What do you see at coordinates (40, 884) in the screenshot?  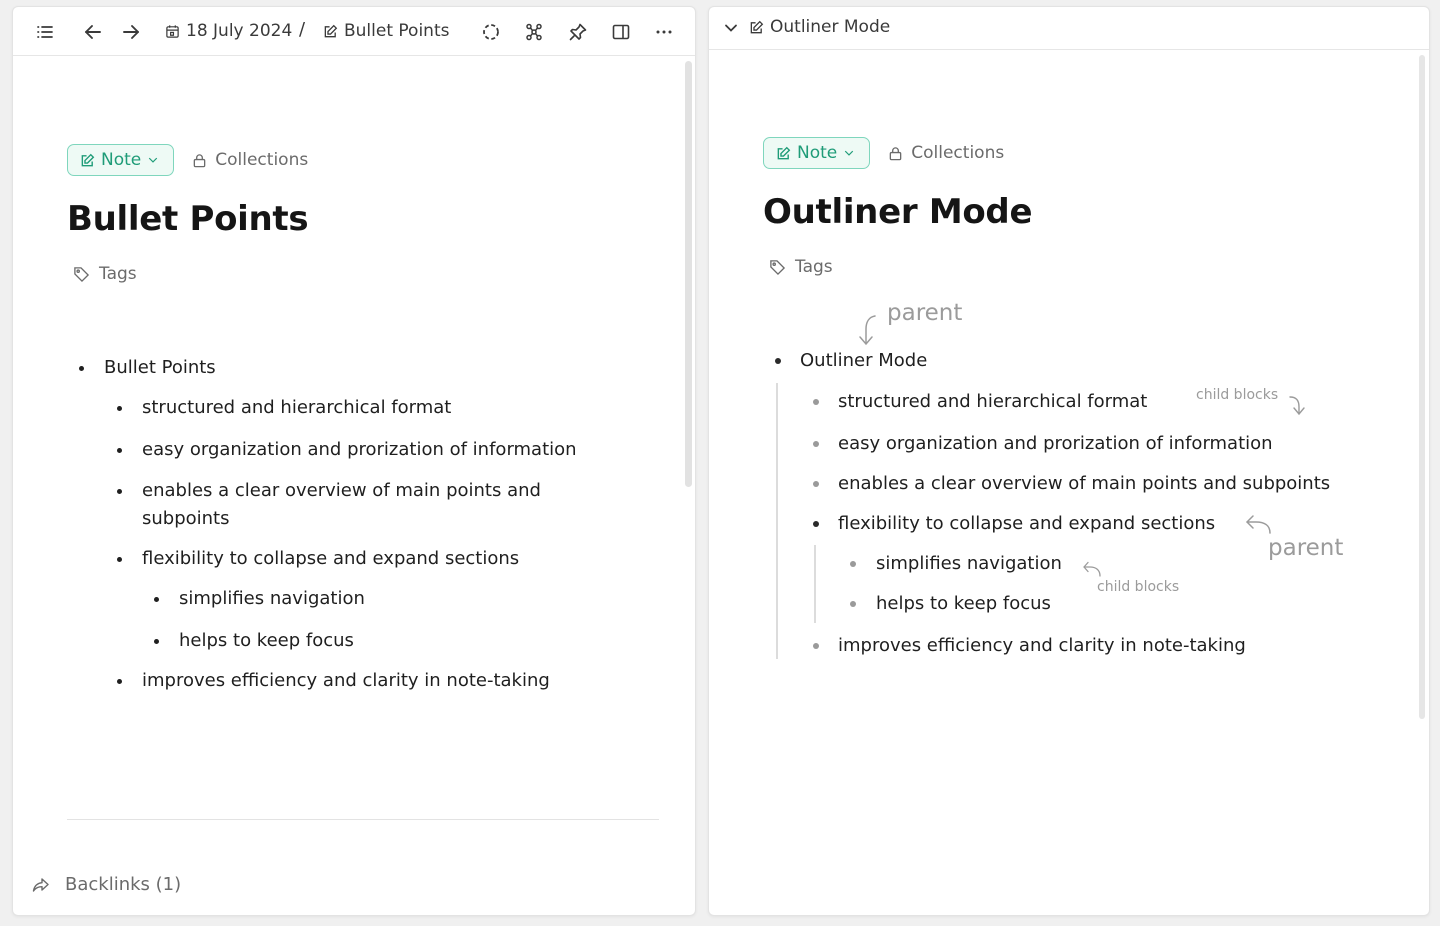 I see `share-icon` at bounding box center [40, 884].